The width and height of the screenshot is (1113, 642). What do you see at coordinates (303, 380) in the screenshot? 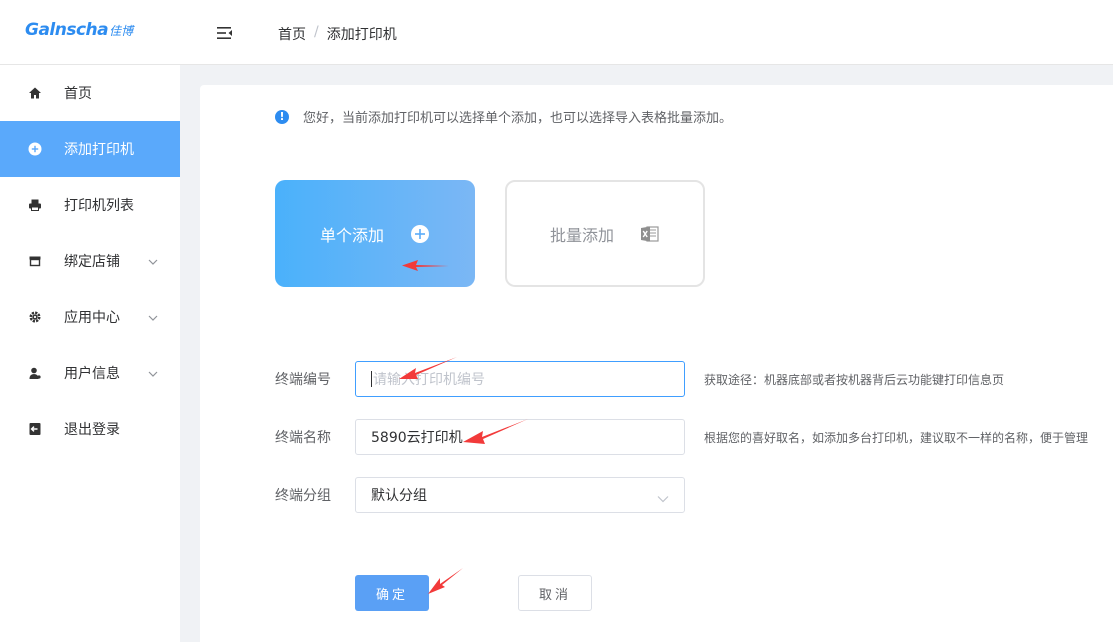
I see `terminal-id-label: 终端编号` at bounding box center [303, 380].